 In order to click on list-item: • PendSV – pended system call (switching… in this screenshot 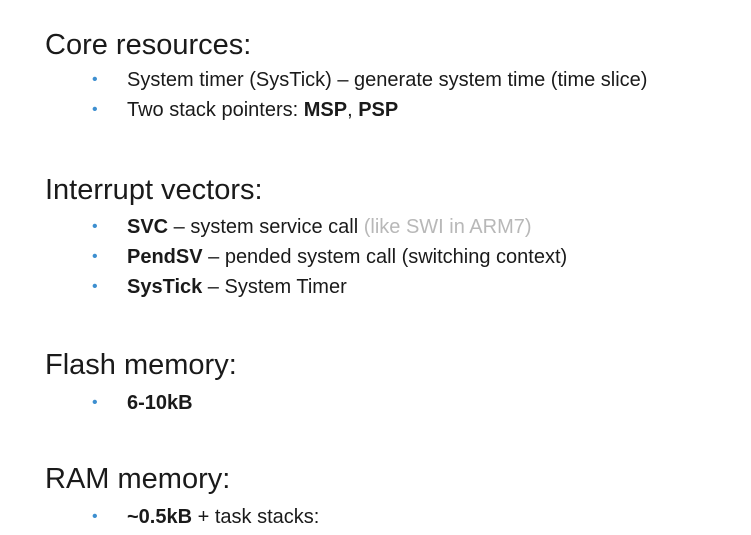, I will do `click(306, 257)`.